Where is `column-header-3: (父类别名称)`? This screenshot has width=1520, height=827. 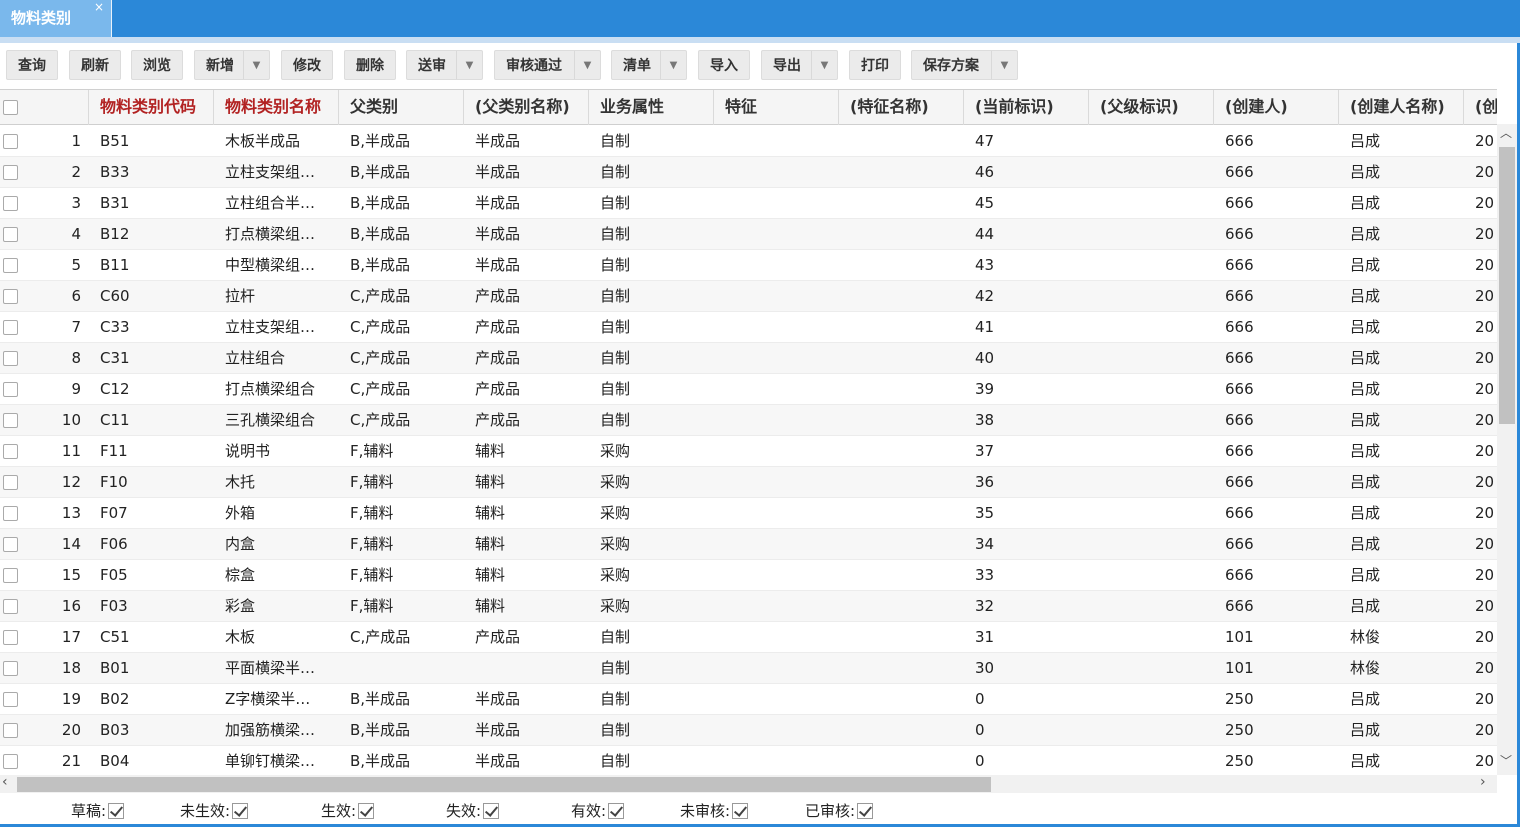 column-header-3: (父类别名称) is located at coordinates (526, 107).